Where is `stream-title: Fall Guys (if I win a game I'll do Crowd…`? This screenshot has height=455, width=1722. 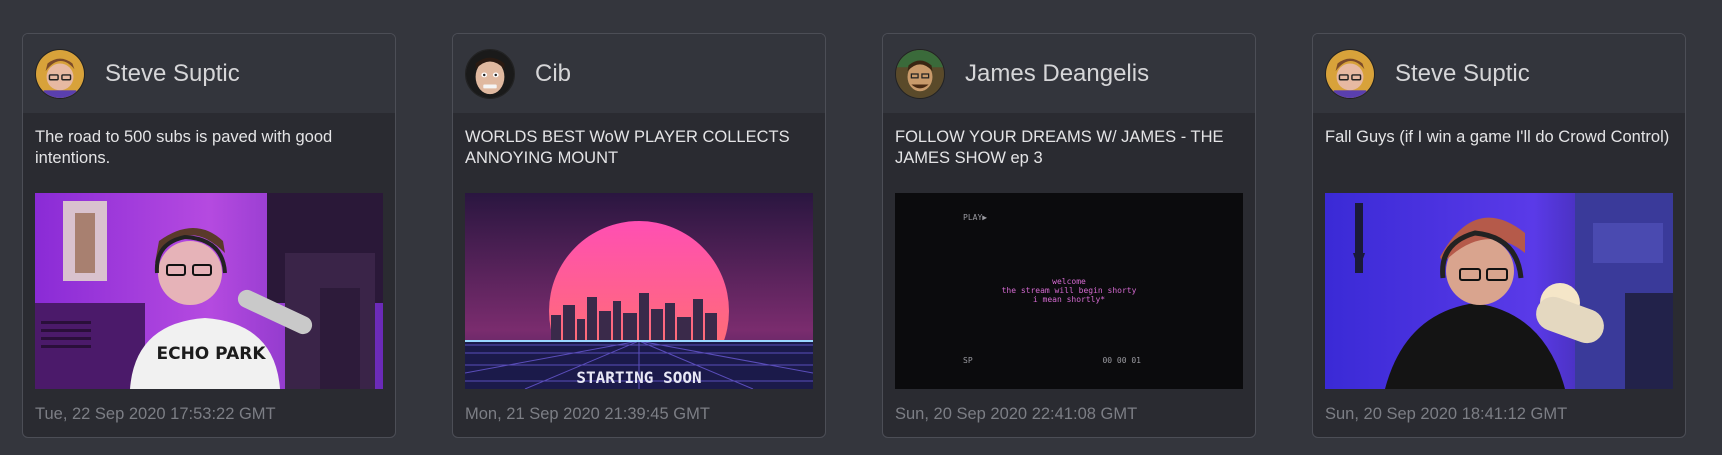
stream-title: Fall Guys (if I win a game I'll do Crowd… is located at coordinates (1497, 137).